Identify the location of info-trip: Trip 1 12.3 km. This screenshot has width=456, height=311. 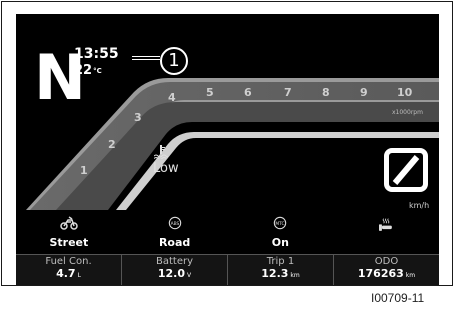
(280, 270).